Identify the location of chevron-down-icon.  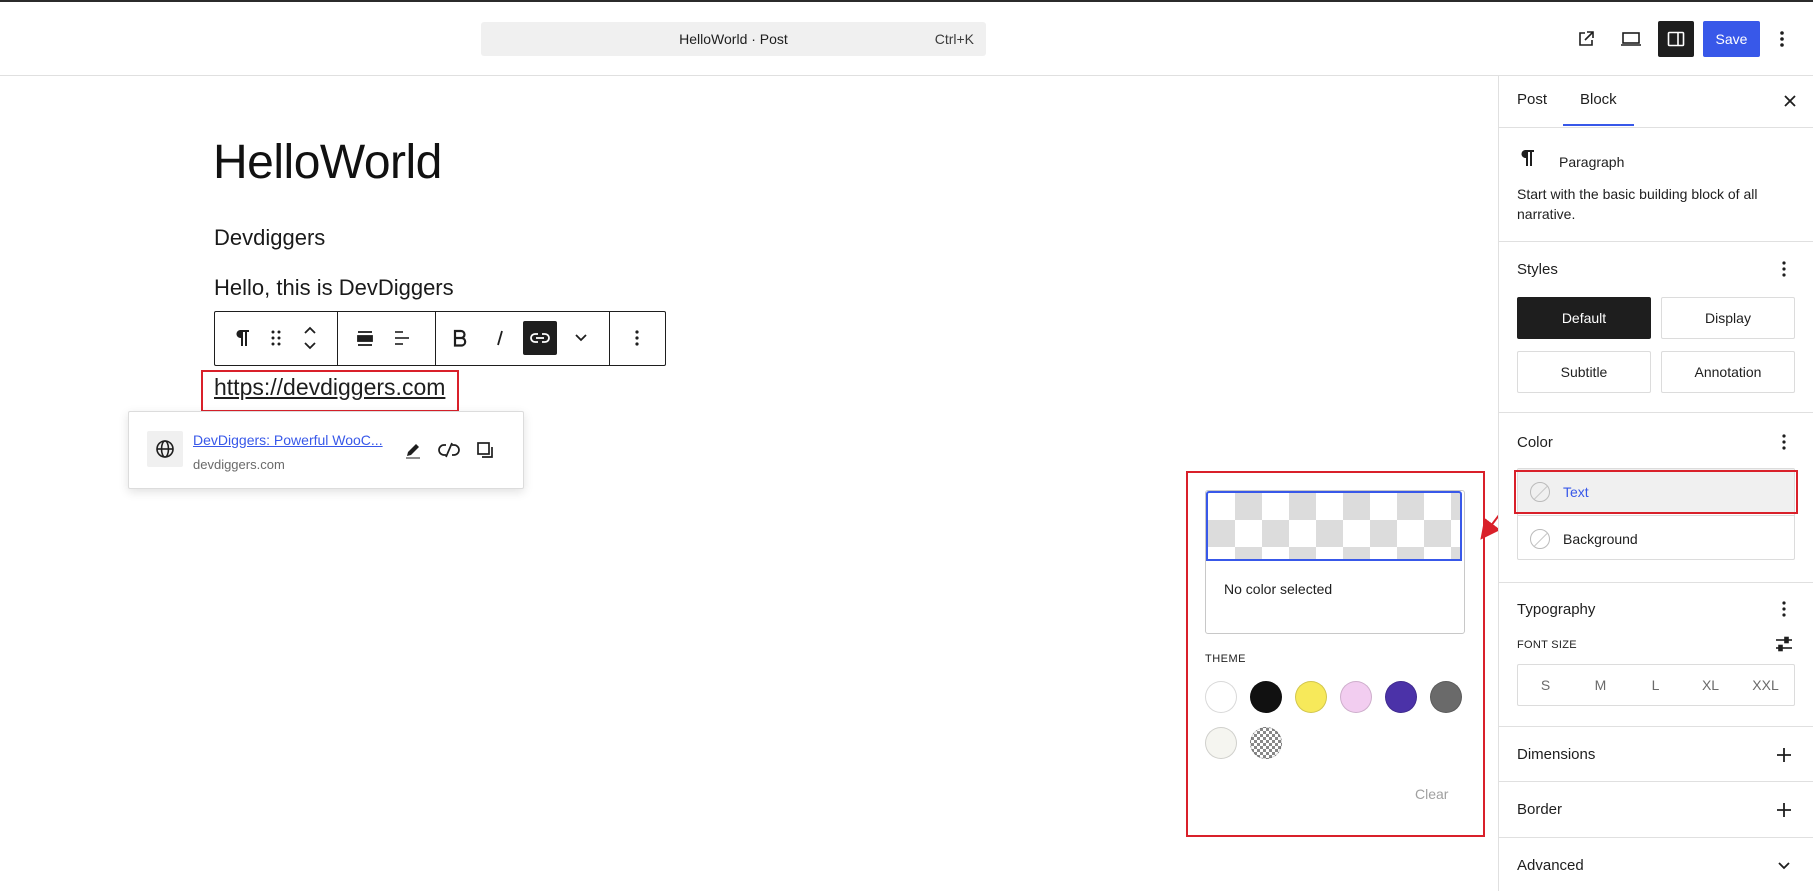
(581, 338).